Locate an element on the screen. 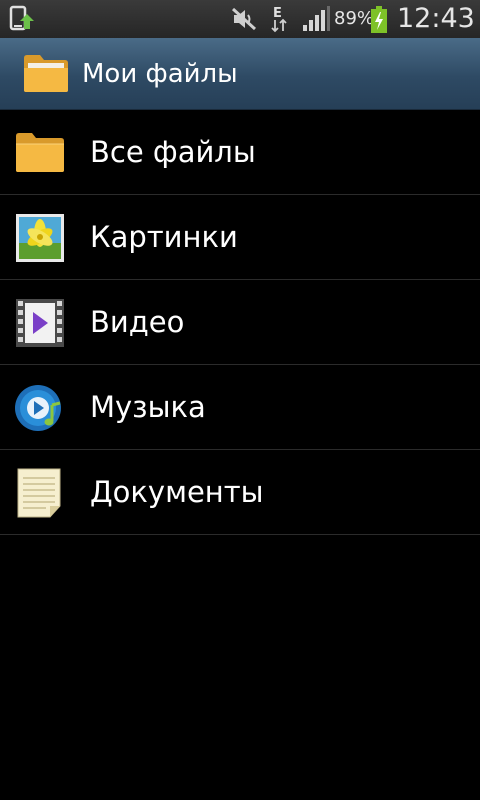 The width and height of the screenshot is (480, 800). list-item-pictures: Картинки is located at coordinates (240, 237).